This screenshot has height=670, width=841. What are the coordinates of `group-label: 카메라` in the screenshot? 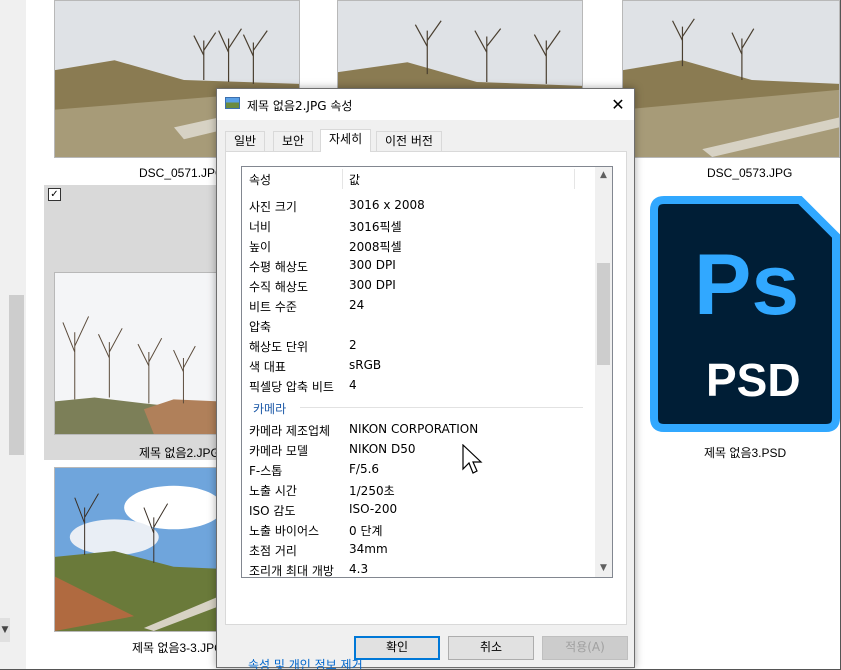 It's located at (270, 409).